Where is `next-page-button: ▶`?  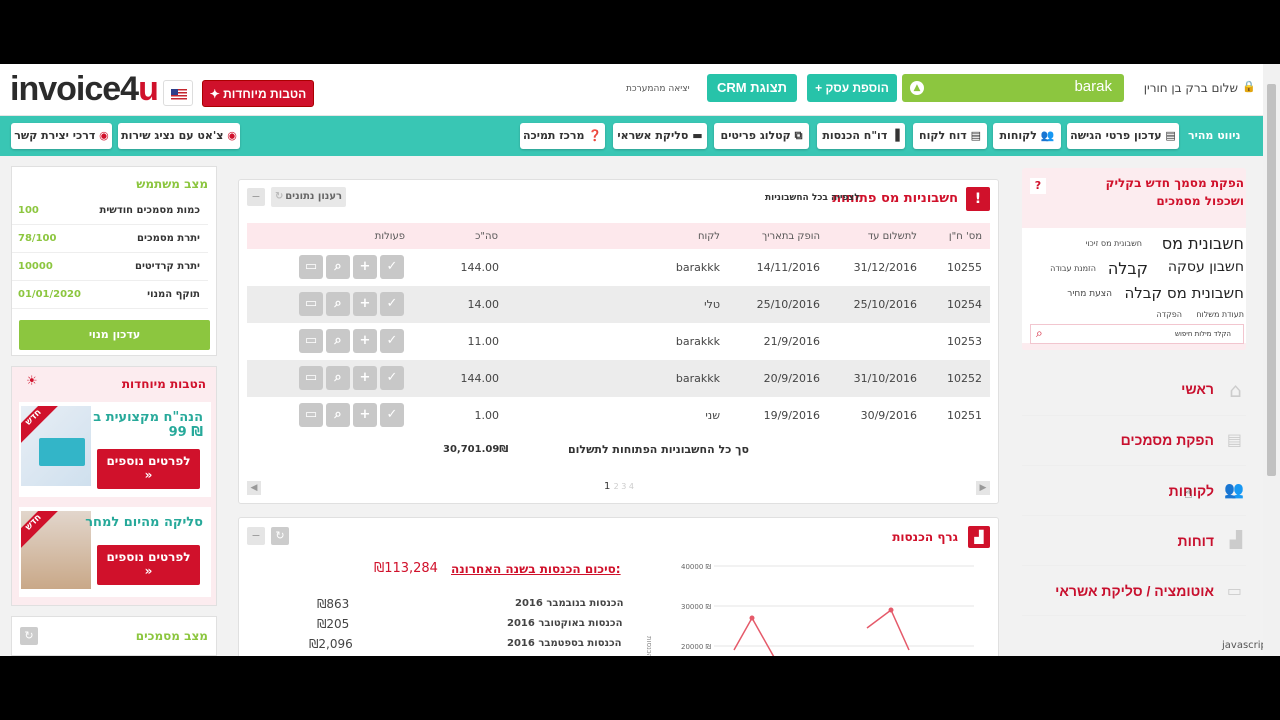
next-page-button: ▶ is located at coordinates (983, 488).